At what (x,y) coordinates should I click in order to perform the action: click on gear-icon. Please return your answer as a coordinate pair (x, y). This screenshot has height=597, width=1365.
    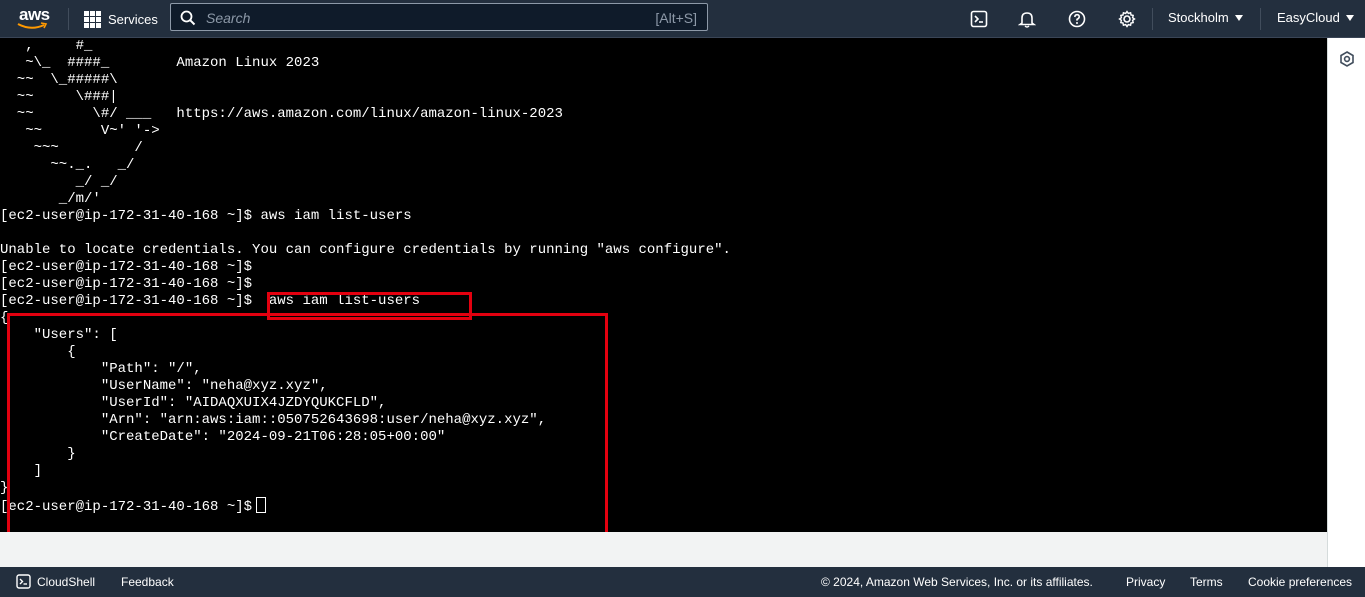
    Looking at the image, I should click on (1127, 19).